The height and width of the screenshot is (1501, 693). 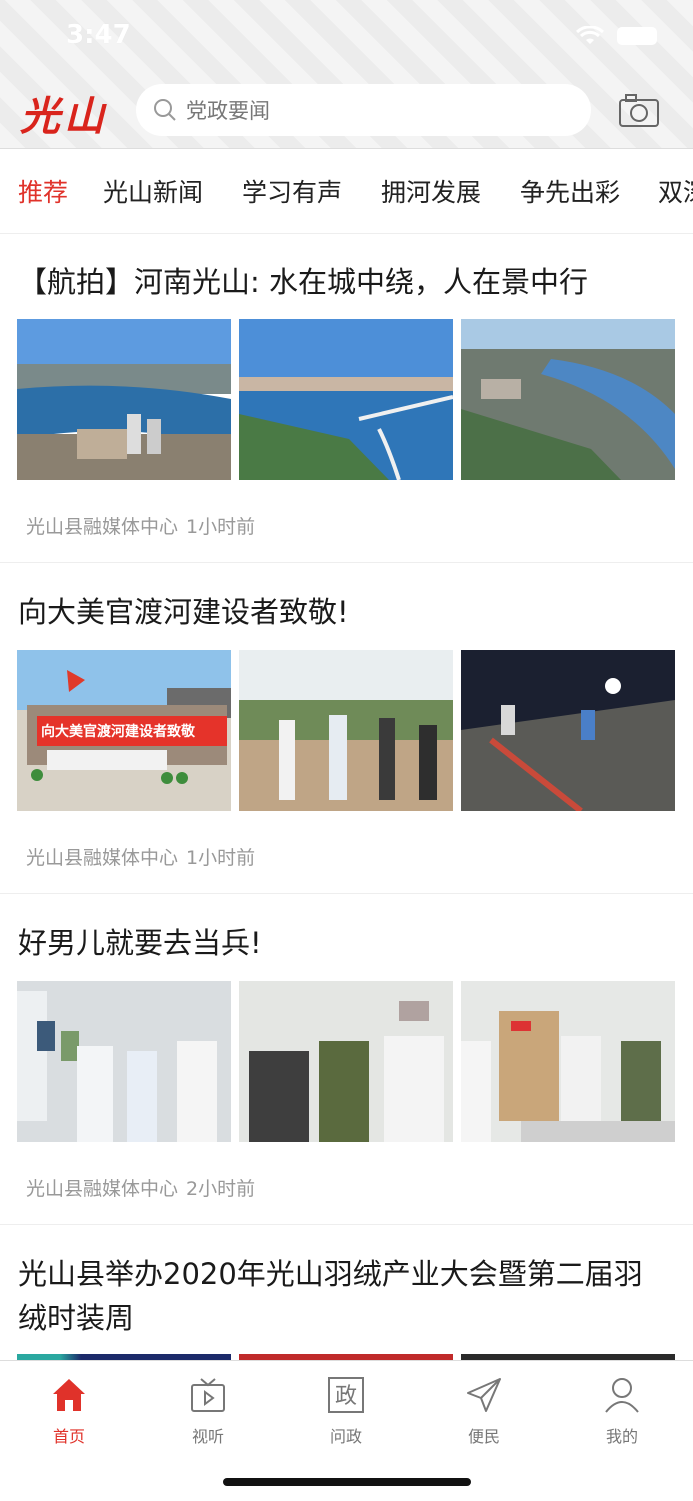 What do you see at coordinates (165, 110) in the screenshot?
I see `search-icon` at bounding box center [165, 110].